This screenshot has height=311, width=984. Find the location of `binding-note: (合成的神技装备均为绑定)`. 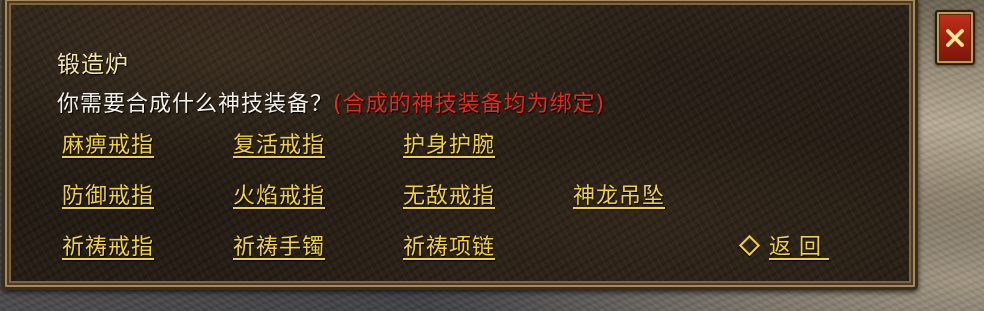

binding-note: (合成的神技装备均为绑定) is located at coordinates (469, 104).